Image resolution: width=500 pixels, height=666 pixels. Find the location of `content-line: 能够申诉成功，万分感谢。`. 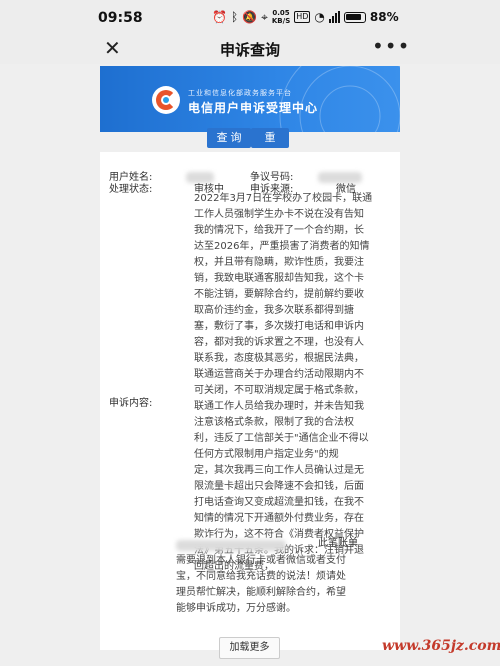

content-line: 能够申诉成功，万分感谢。 is located at coordinates (236, 608).